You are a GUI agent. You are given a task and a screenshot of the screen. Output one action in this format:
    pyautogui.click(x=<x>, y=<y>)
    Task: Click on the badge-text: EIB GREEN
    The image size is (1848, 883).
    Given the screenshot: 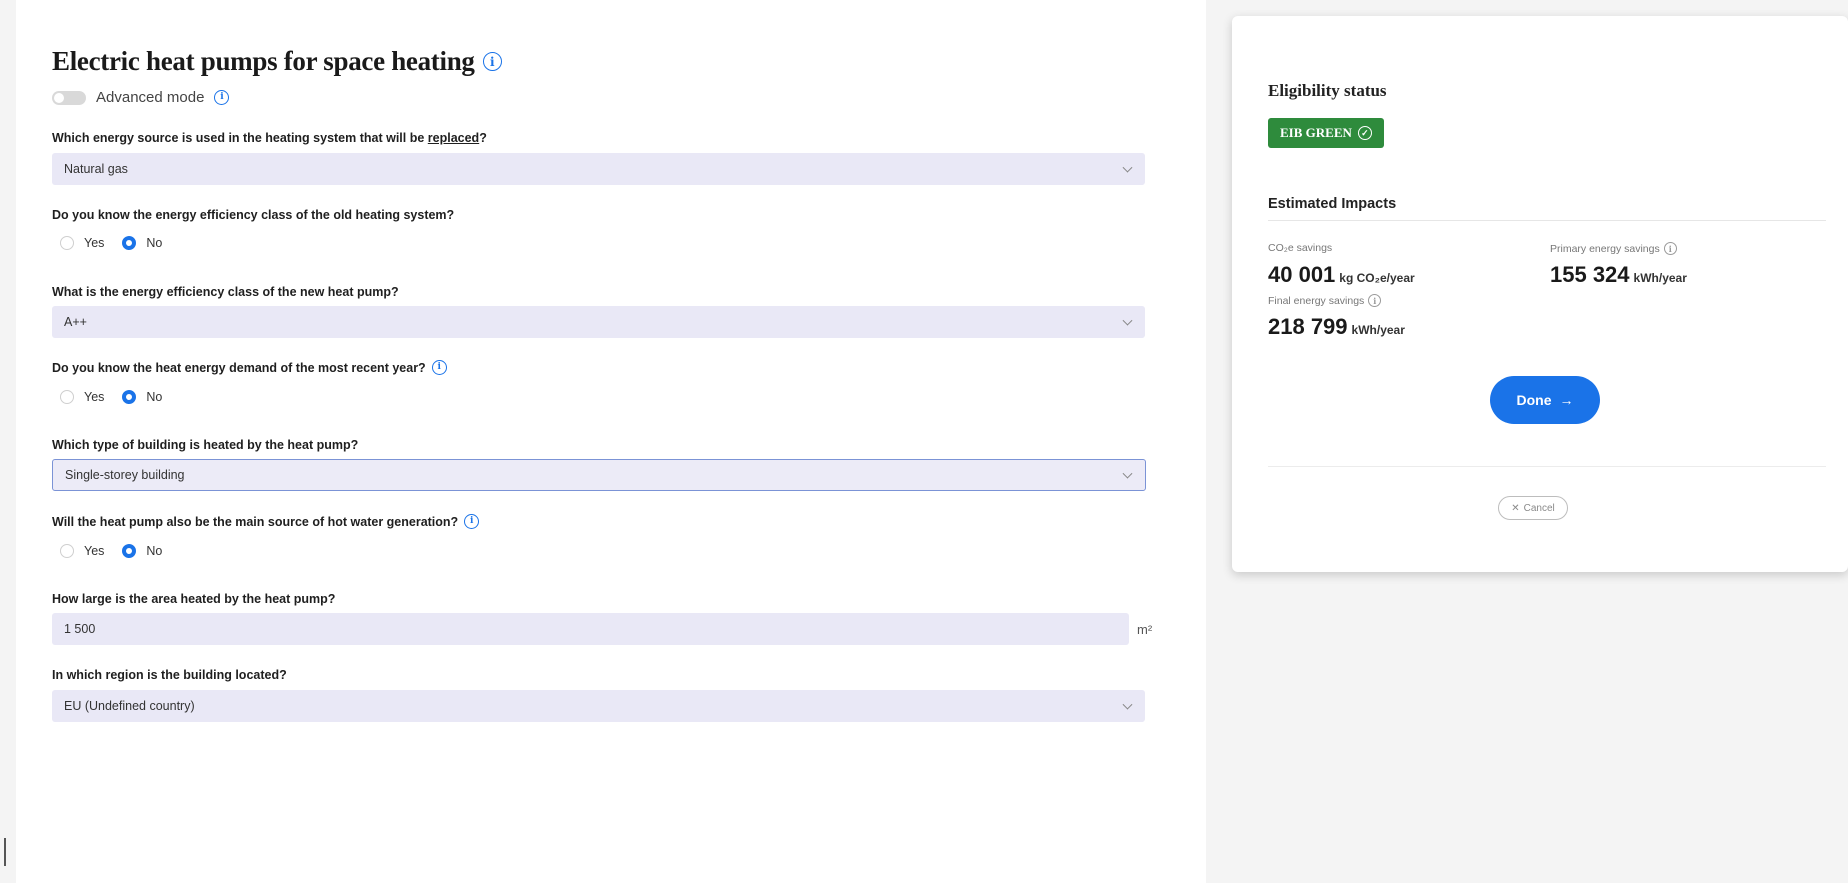 What is the action you would take?
    pyautogui.click(x=1316, y=132)
    